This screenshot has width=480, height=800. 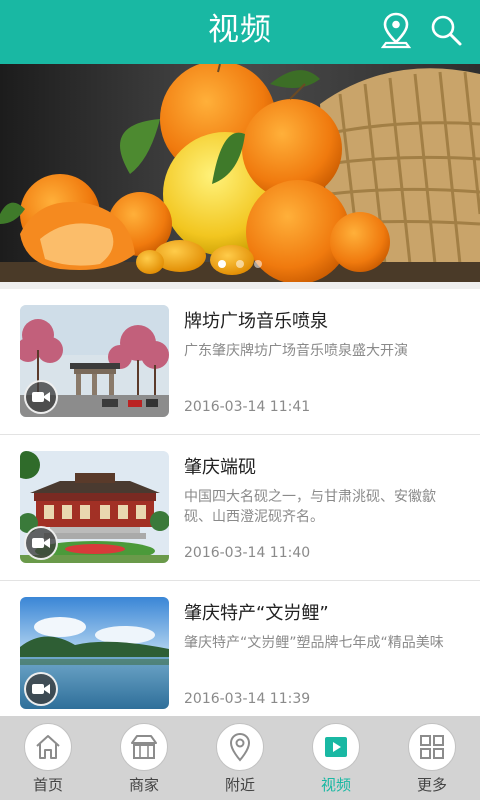 I want to click on bottom-navigation: 首页 商家 附近 视频 更多, so click(x=240, y=758).